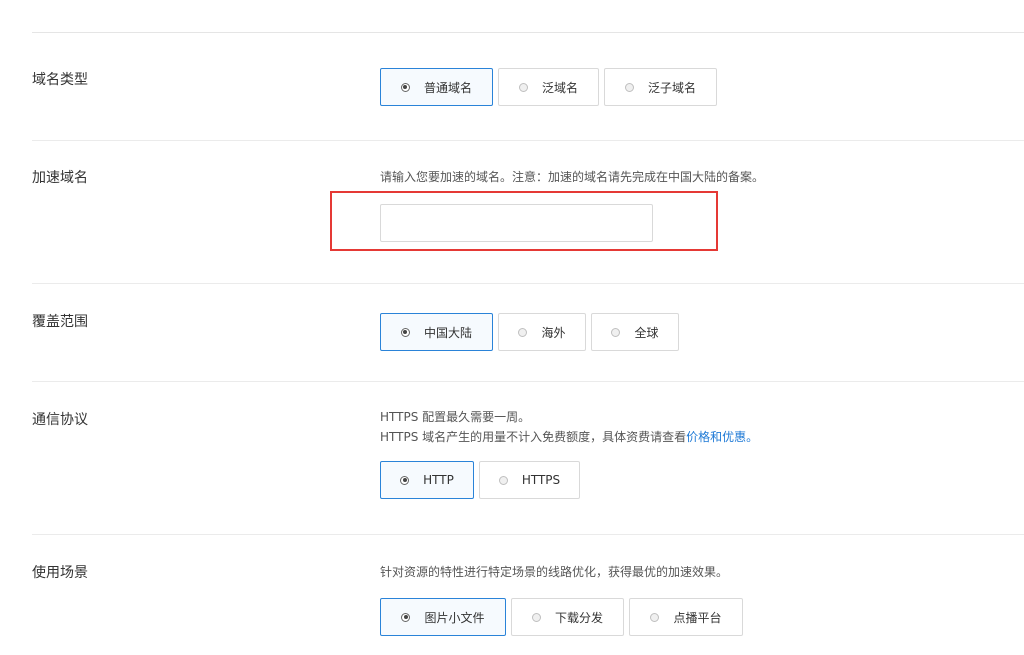 This screenshot has height=655, width=1024. Describe the element at coordinates (572, 177) in the screenshot. I see `accel-domain-hint: 请输入您要加速的域名。注意：加速的域名请先完成在中国大陆的备案。` at that location.